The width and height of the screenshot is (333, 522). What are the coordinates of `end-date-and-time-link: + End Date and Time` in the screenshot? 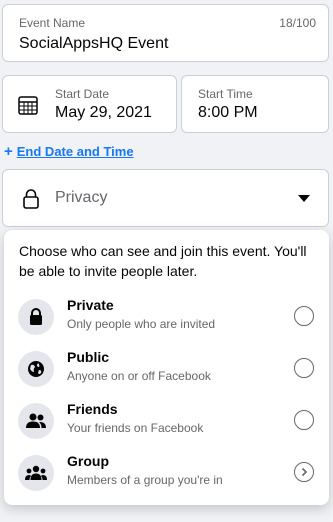 It's located at (69, 151).